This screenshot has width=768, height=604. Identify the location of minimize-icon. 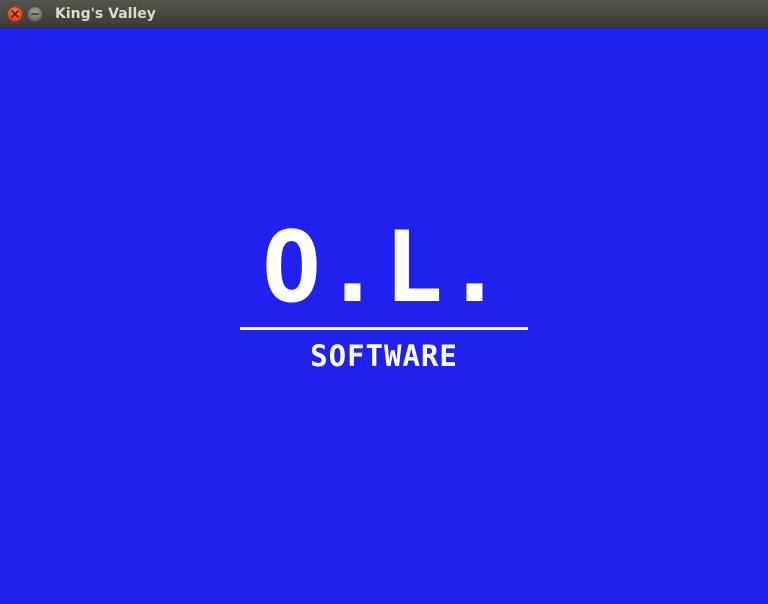
(35, 14).